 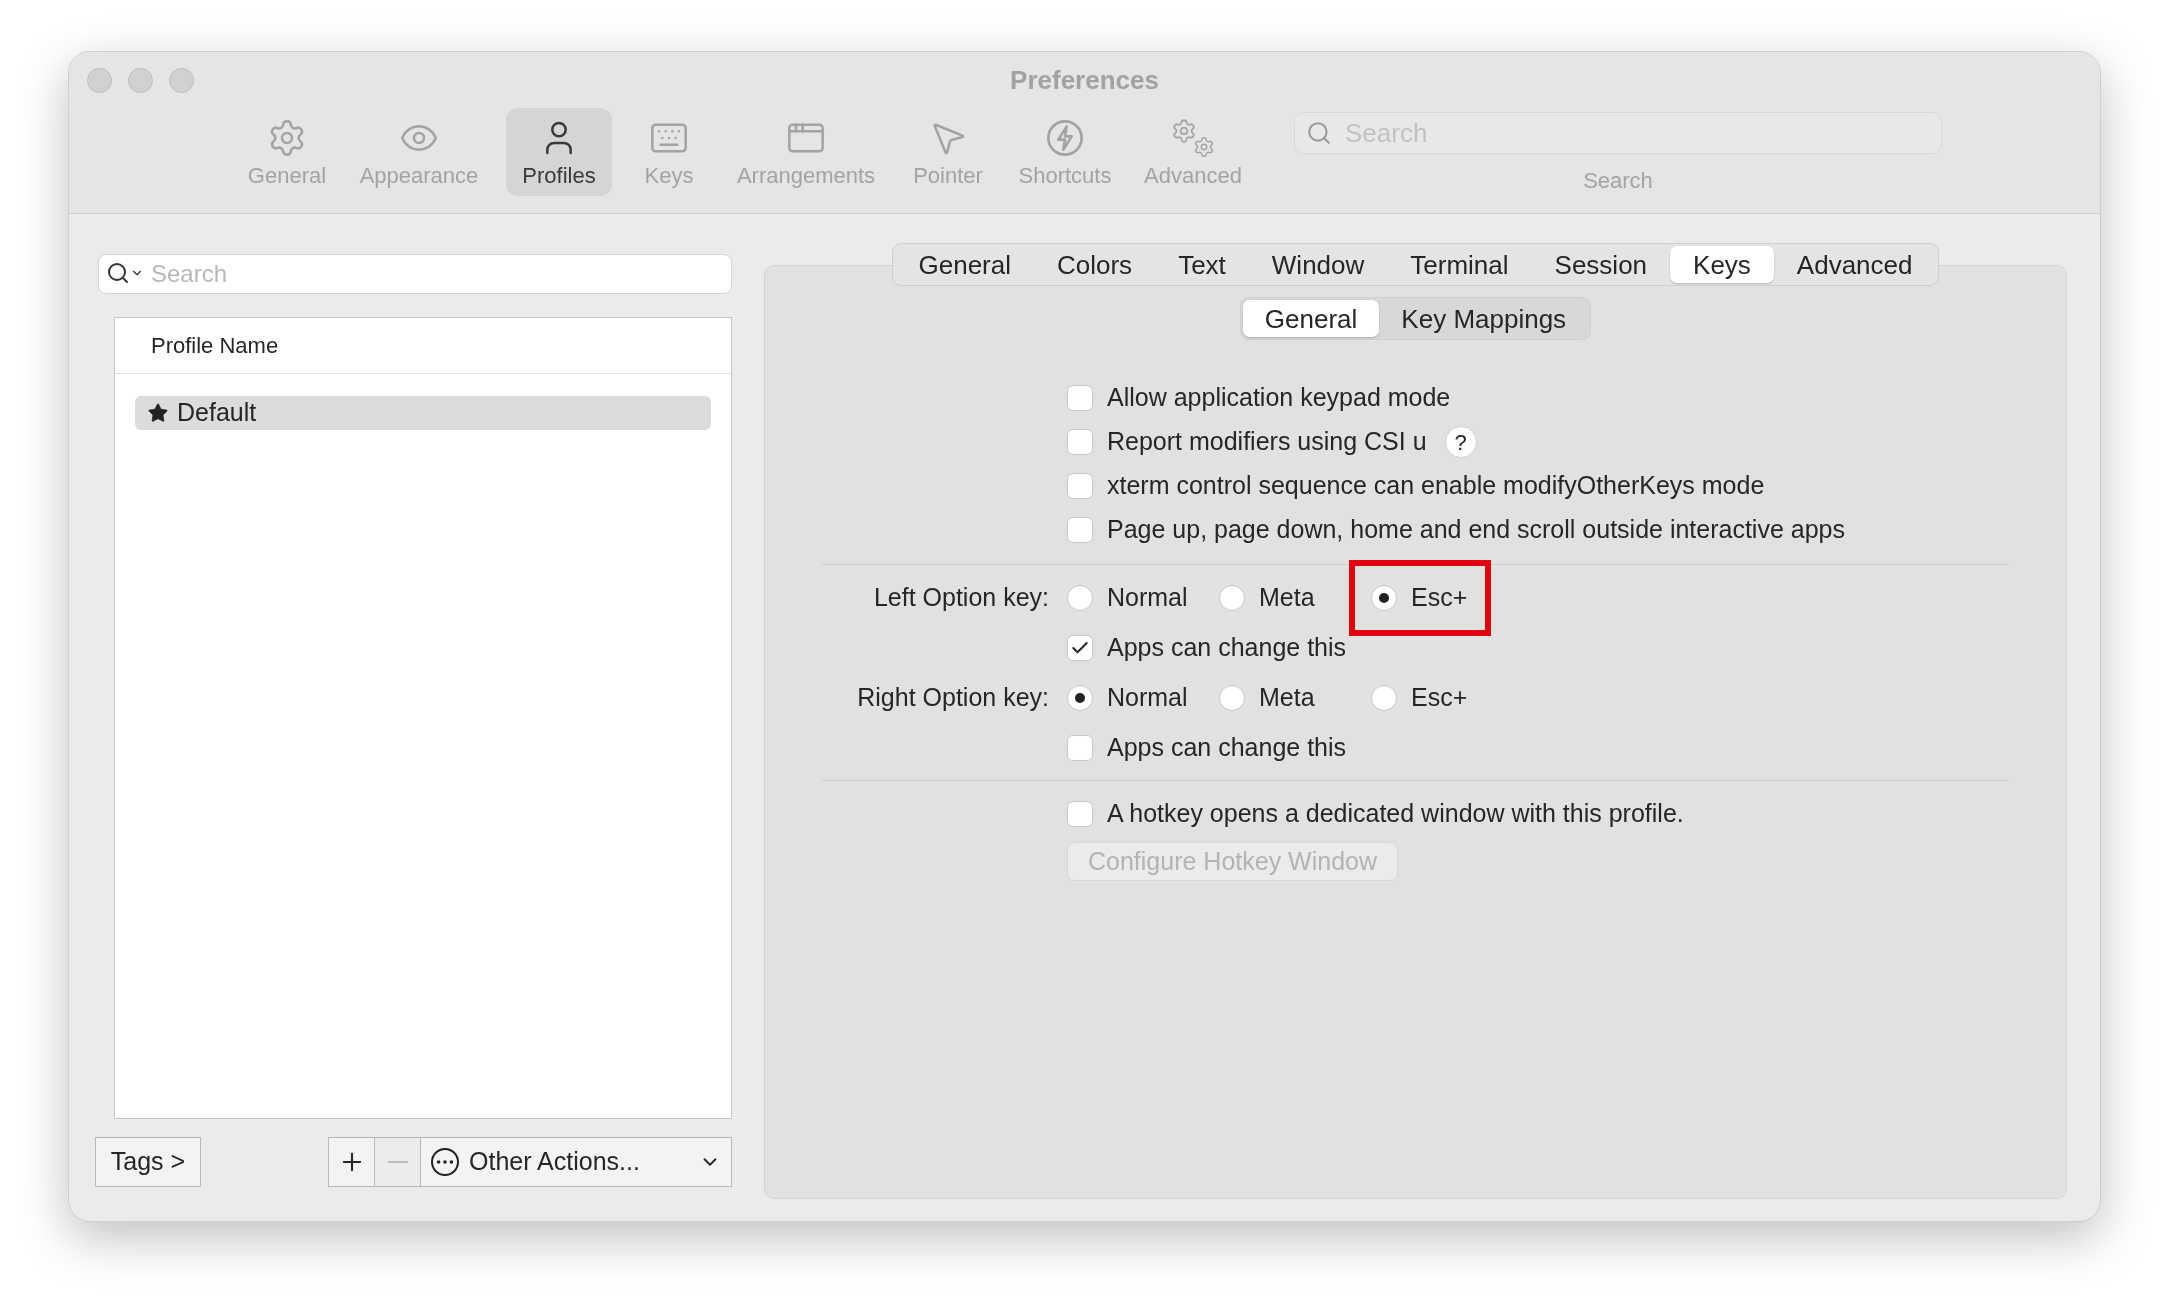 What do you see at coordinates (559, 152) in the screenshot?
I see `toolbar-tab: Profiles` at bounding box center [559, 152].